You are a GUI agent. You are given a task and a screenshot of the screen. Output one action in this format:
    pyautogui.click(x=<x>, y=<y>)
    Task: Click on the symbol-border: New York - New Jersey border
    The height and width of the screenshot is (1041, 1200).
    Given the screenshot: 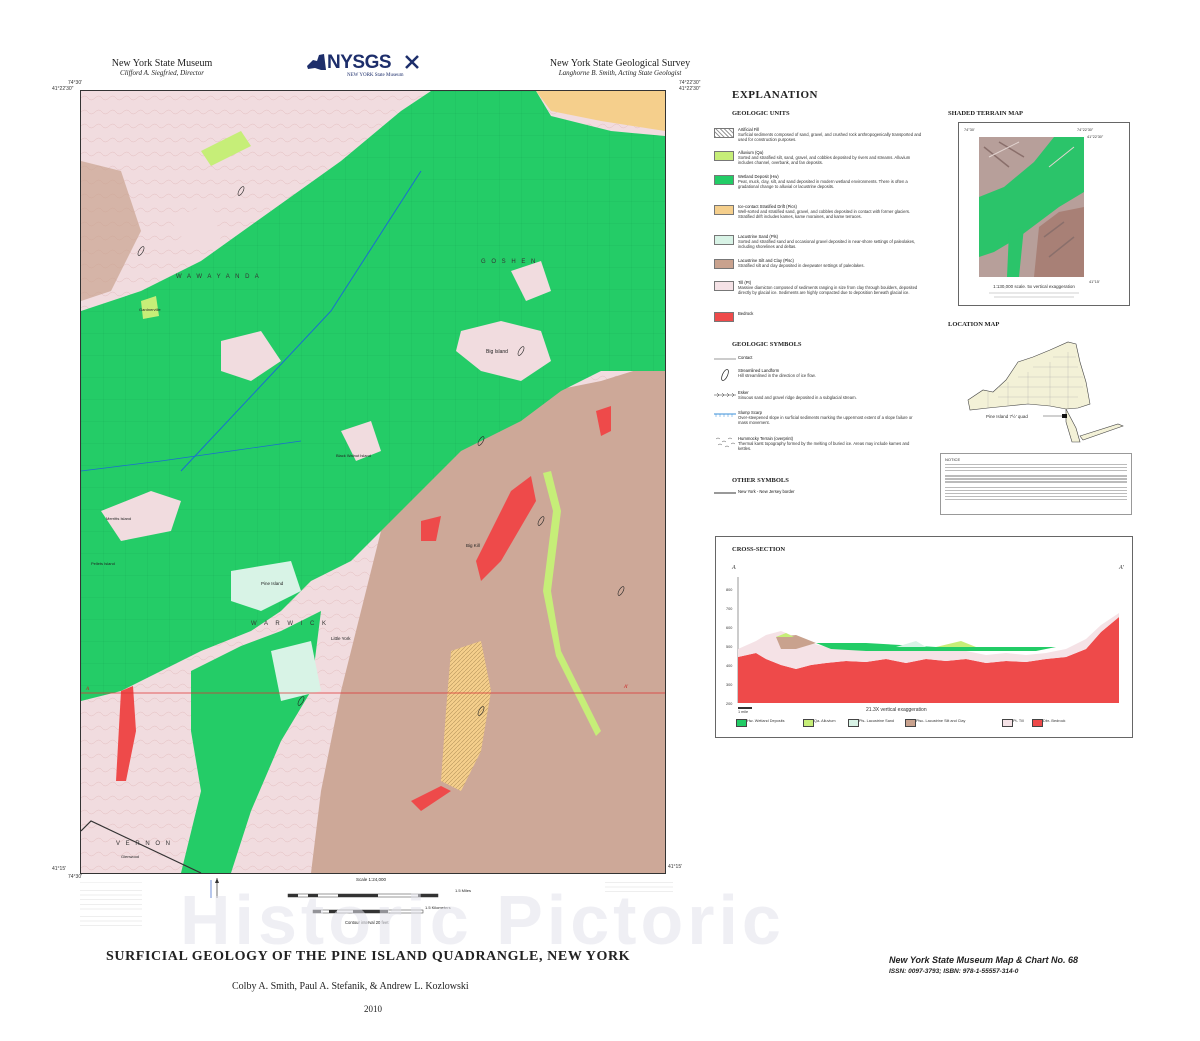 What is the action you would take?
    pyautogui.click(x=819, y=494)
    